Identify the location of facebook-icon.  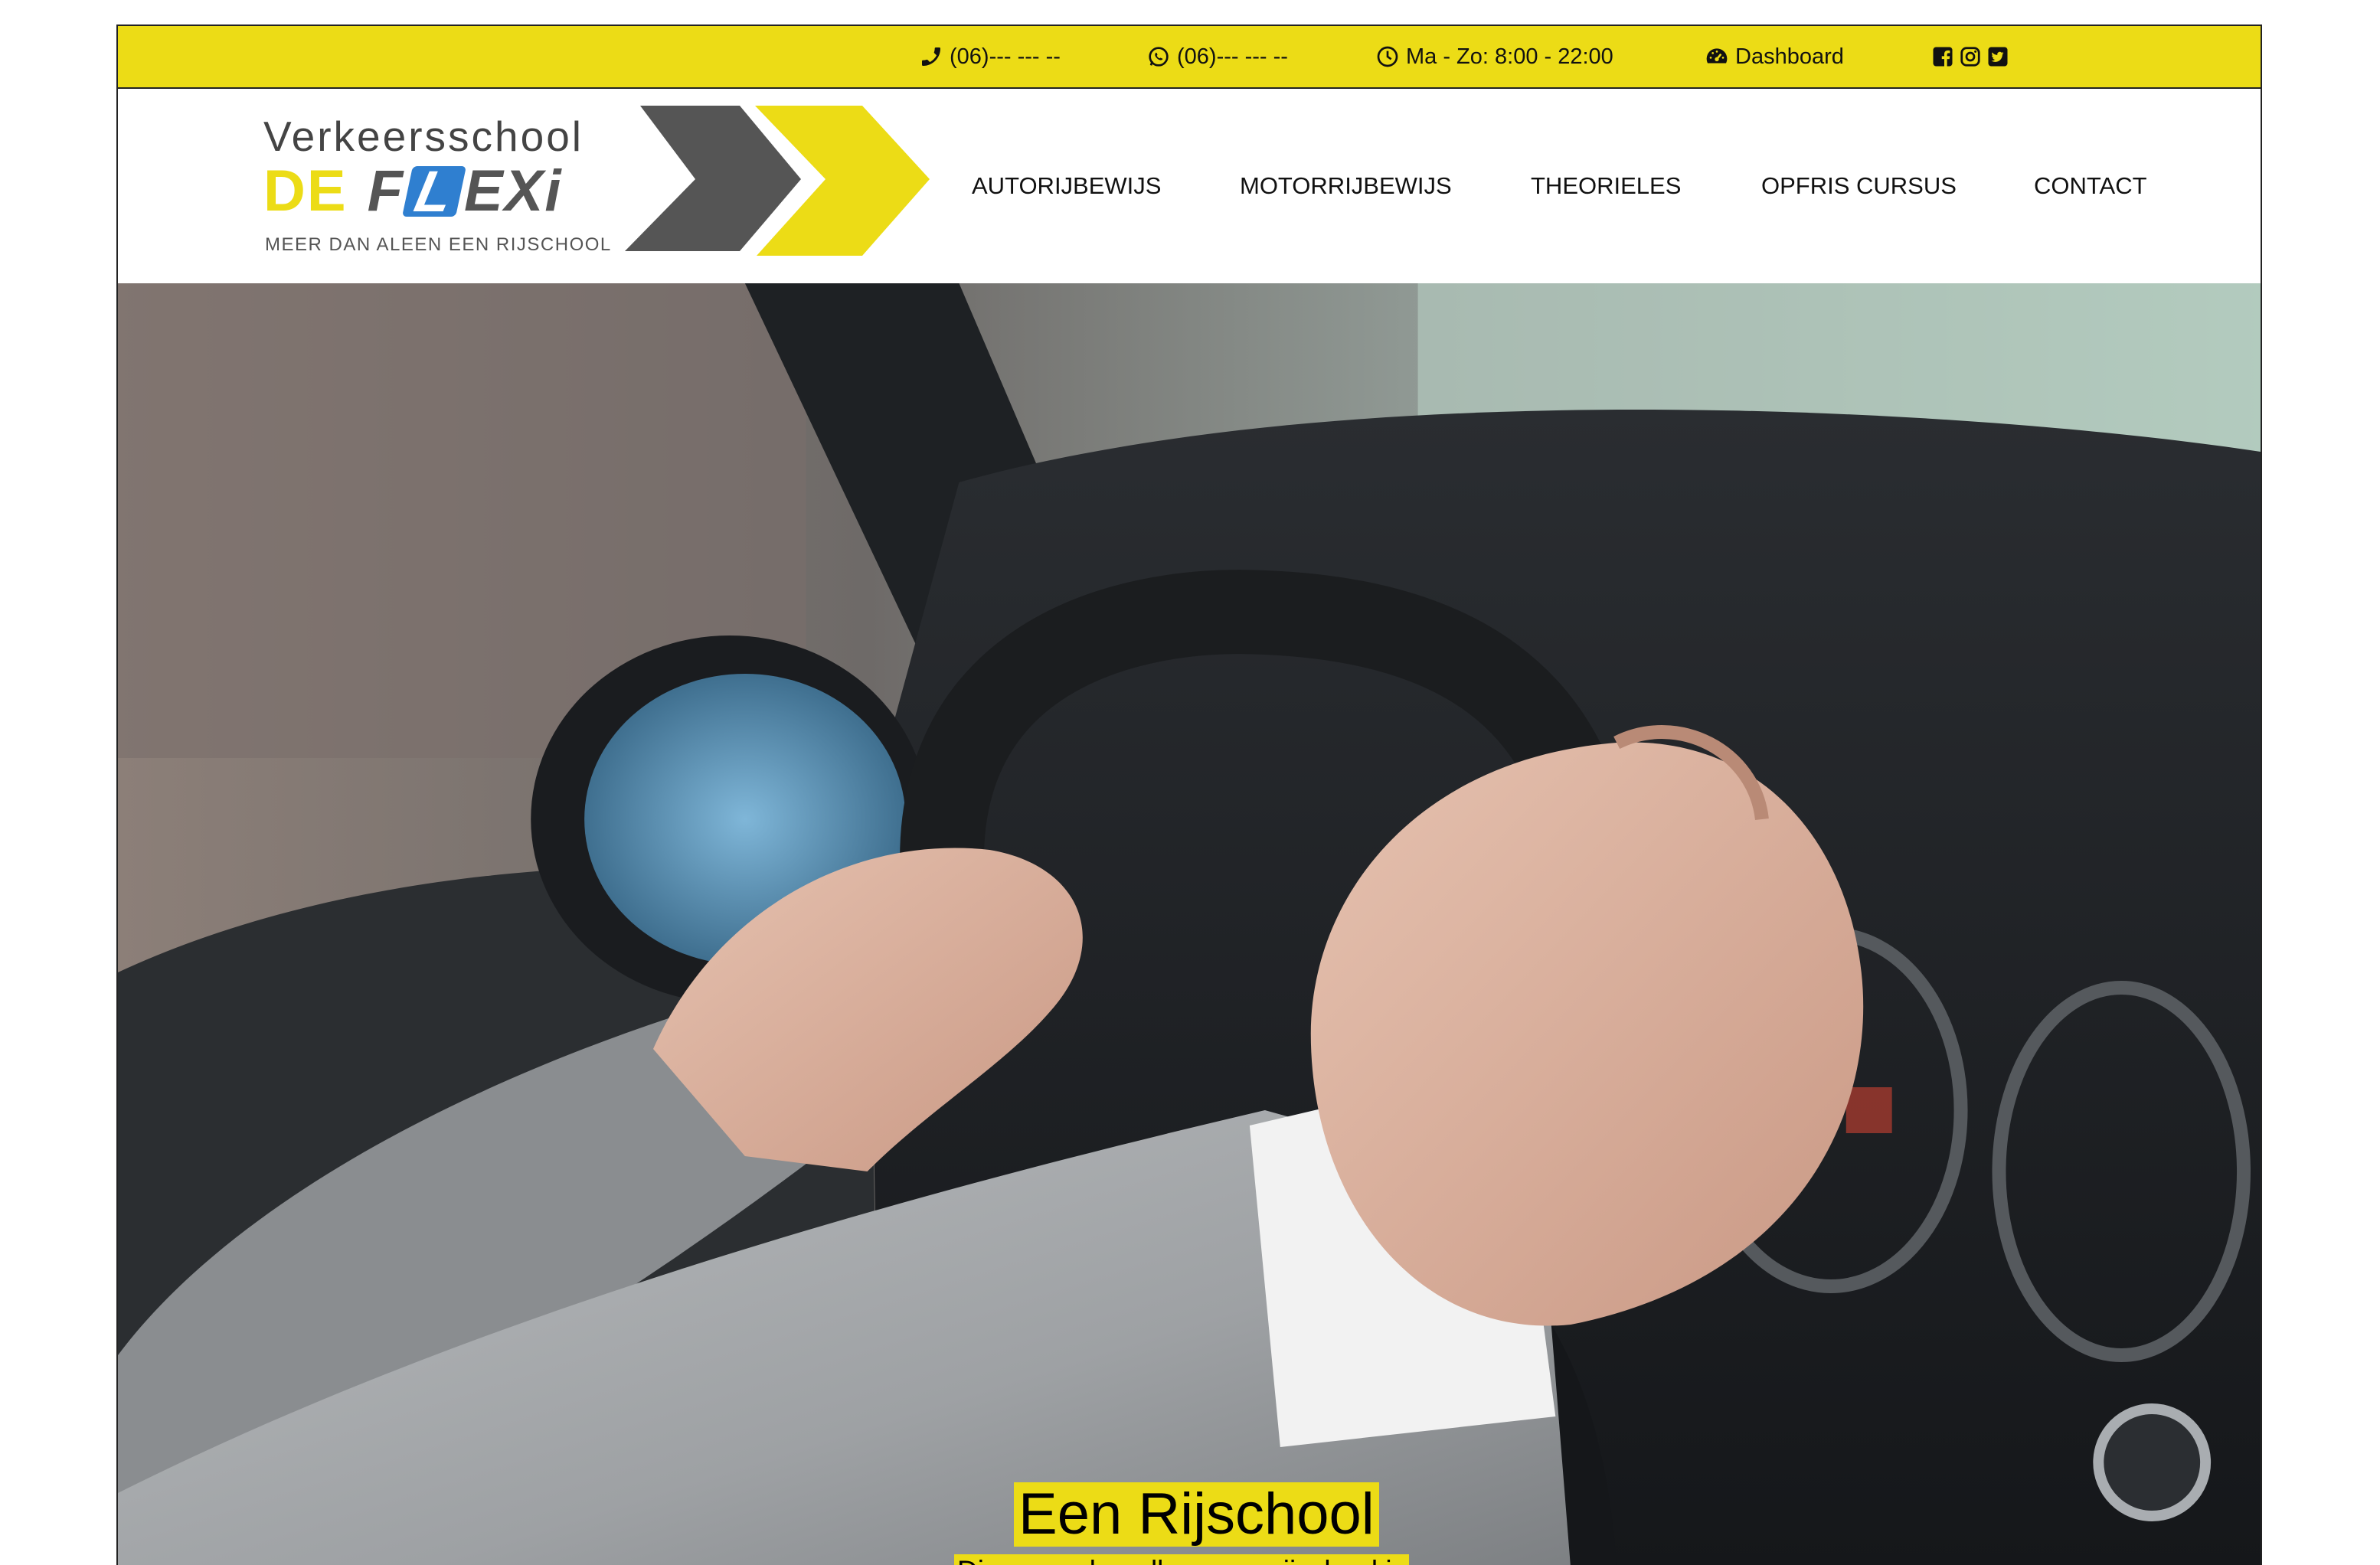
(1942, 56).